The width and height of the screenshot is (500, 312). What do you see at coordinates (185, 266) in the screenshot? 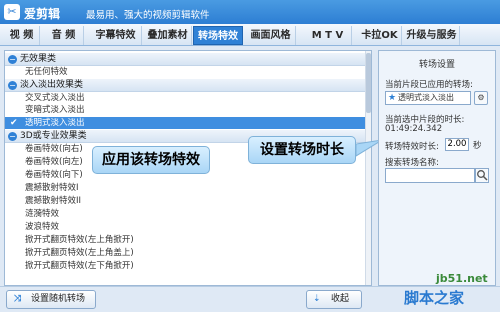
I see `list-item: 掀开式翻页特效(左下角掀开)` at bounding box center [185, 266].